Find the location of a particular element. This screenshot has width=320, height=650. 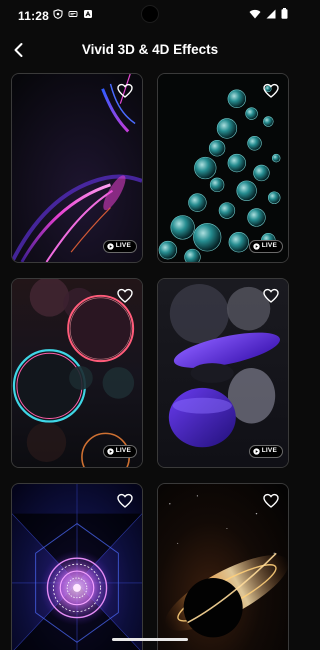

status-icons-left is located at coordinates (73, 14).